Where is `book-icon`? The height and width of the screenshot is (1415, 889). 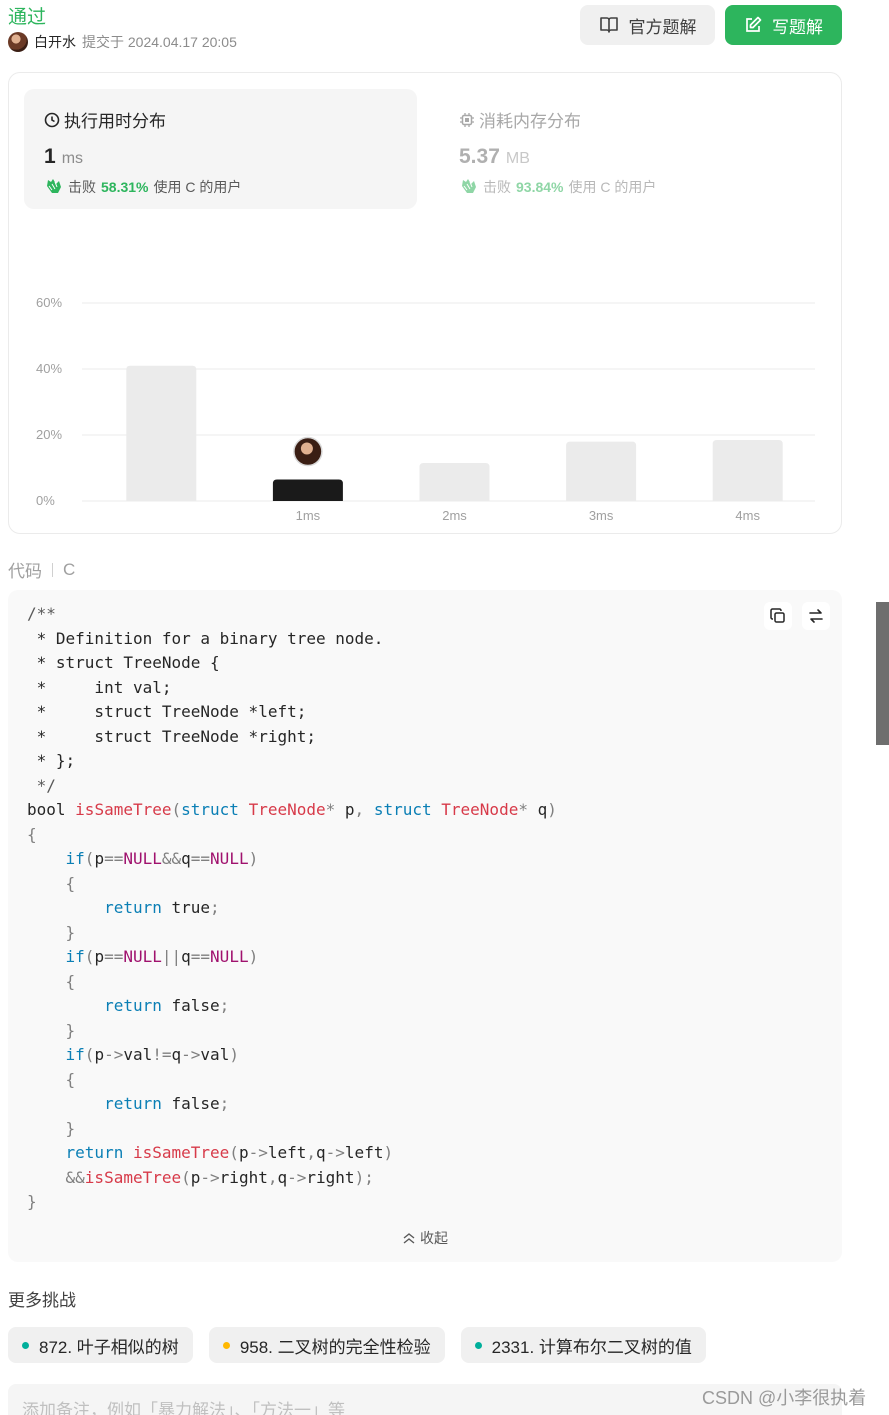
book-icon is located at coordinates (608, 25).